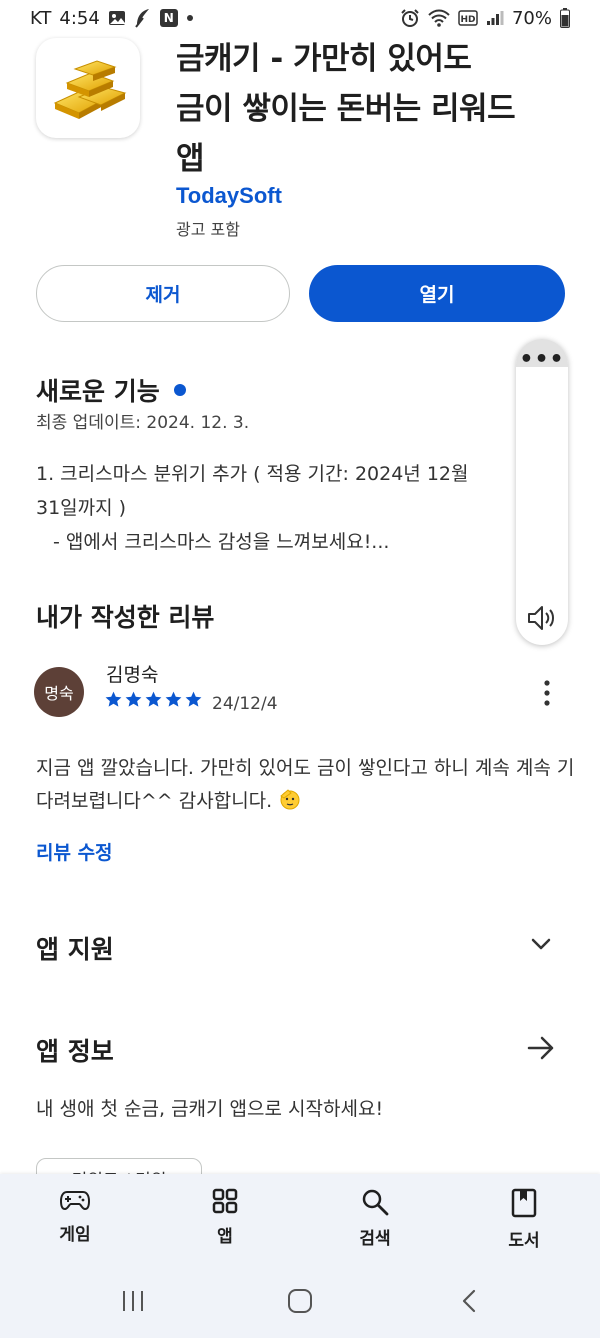 This screenshot has height=1338, width=600. What do you see at coordinates (190, 18) in the screenshot?
I see `more-notifications-icon` at bounding box center [190, 18].